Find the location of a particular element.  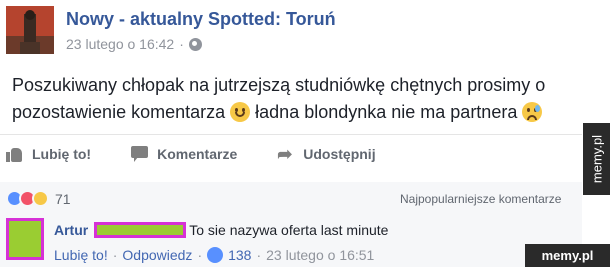

post-meta: 23 lutego o 16:42 · is located at coordinates (134, 44).